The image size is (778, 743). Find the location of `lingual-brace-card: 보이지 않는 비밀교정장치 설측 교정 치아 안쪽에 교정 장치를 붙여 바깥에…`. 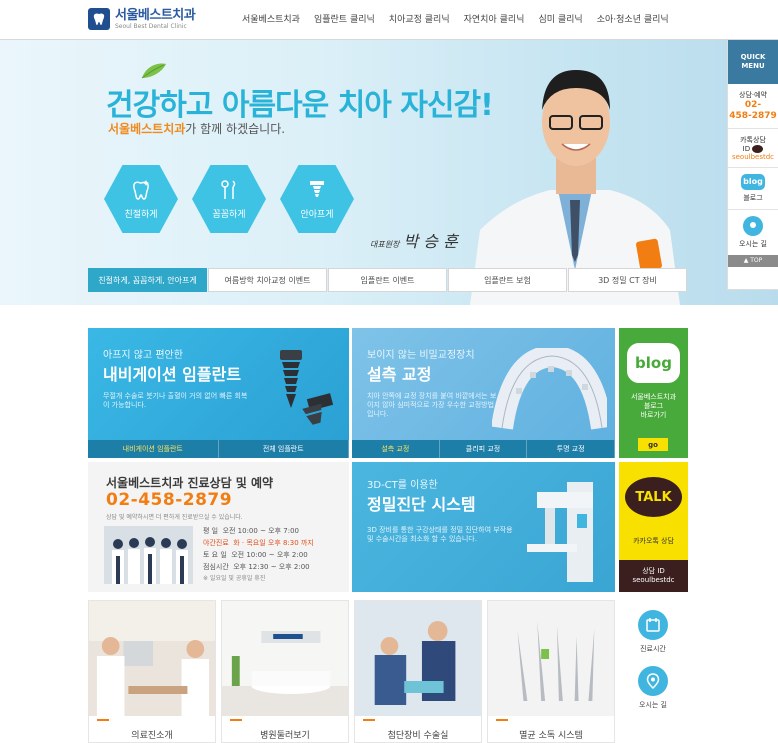

lingual-brace-card: 보이지 않는 비밀교정장치 설측 교정 치아 안쪽에 교정 장치를 붙여 바깥에… is located at coordinates (483, 393).